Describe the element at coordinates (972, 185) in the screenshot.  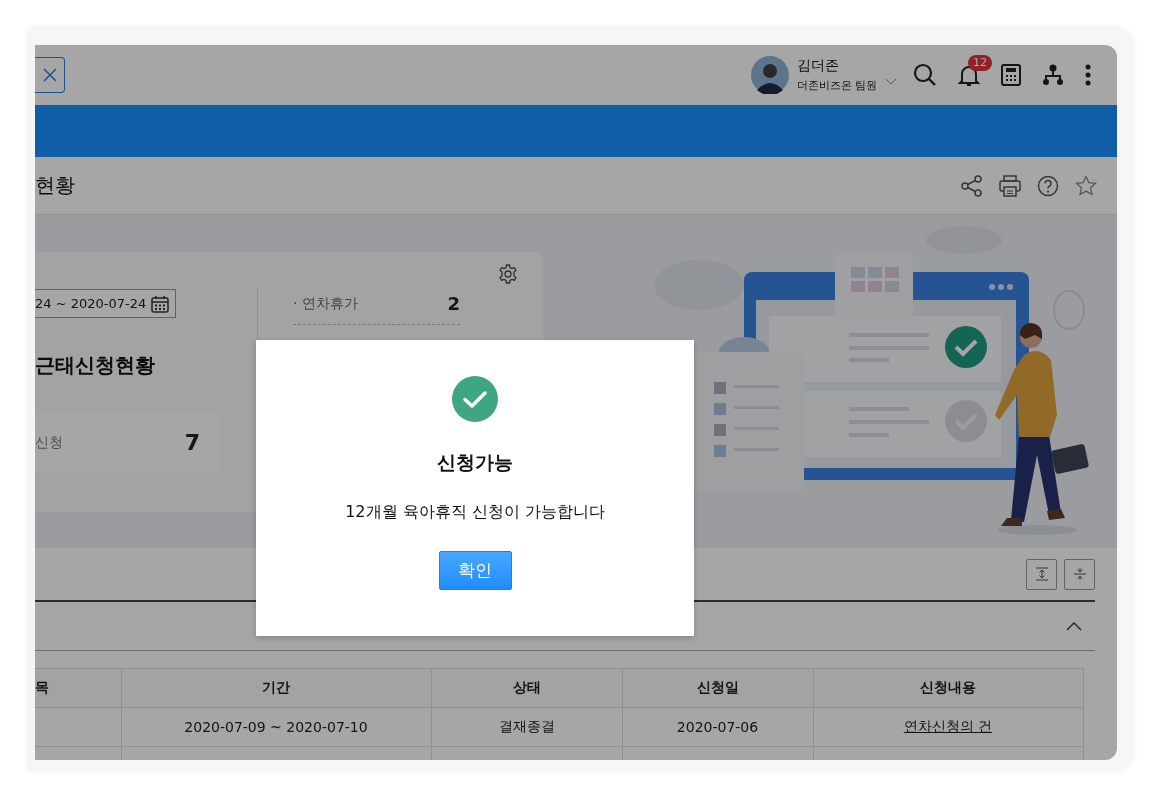
I see `share-icon` at that location.